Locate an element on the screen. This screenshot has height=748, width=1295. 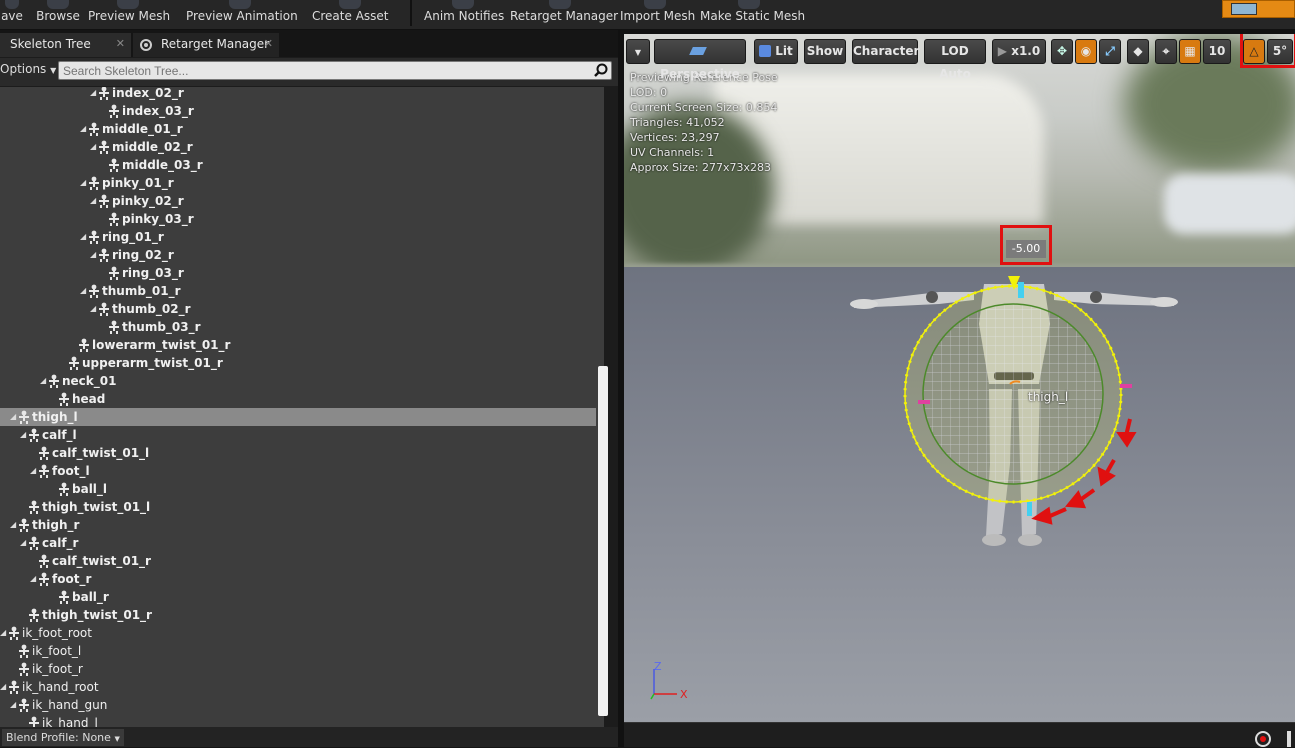
tree-scrollbar is located at coordinates (603, 541).